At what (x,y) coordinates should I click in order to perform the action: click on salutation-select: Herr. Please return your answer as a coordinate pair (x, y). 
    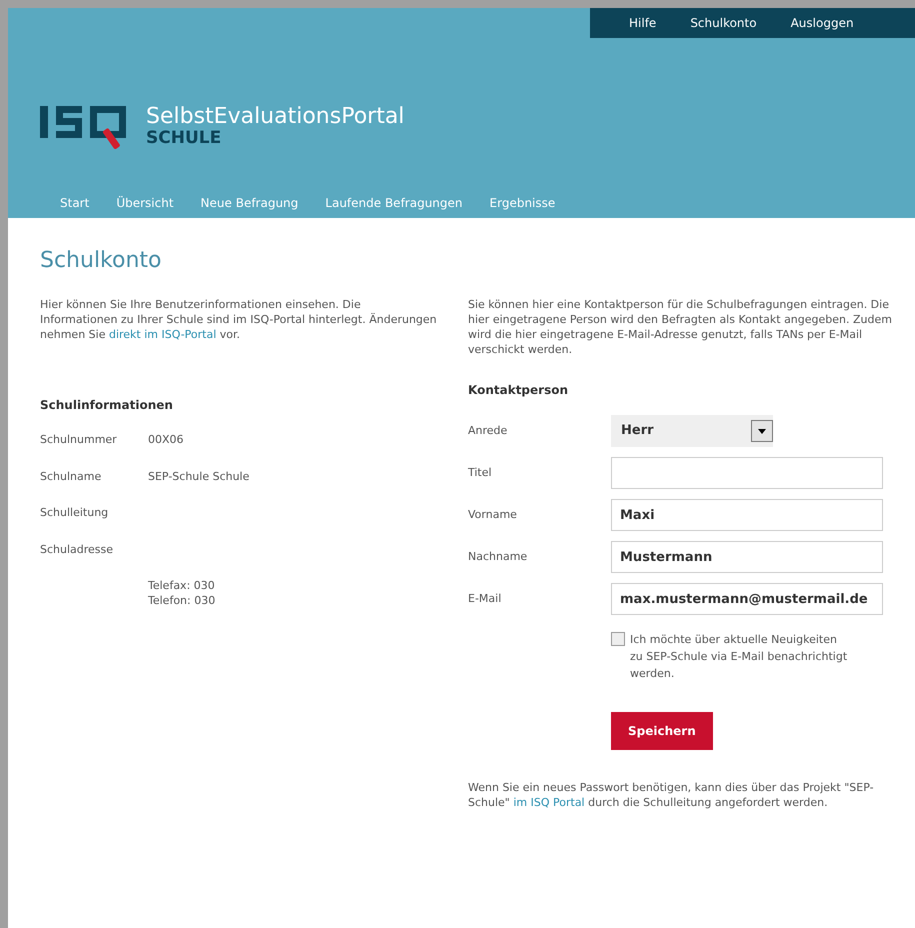
    Looking at the image, I should click on (692, 431).